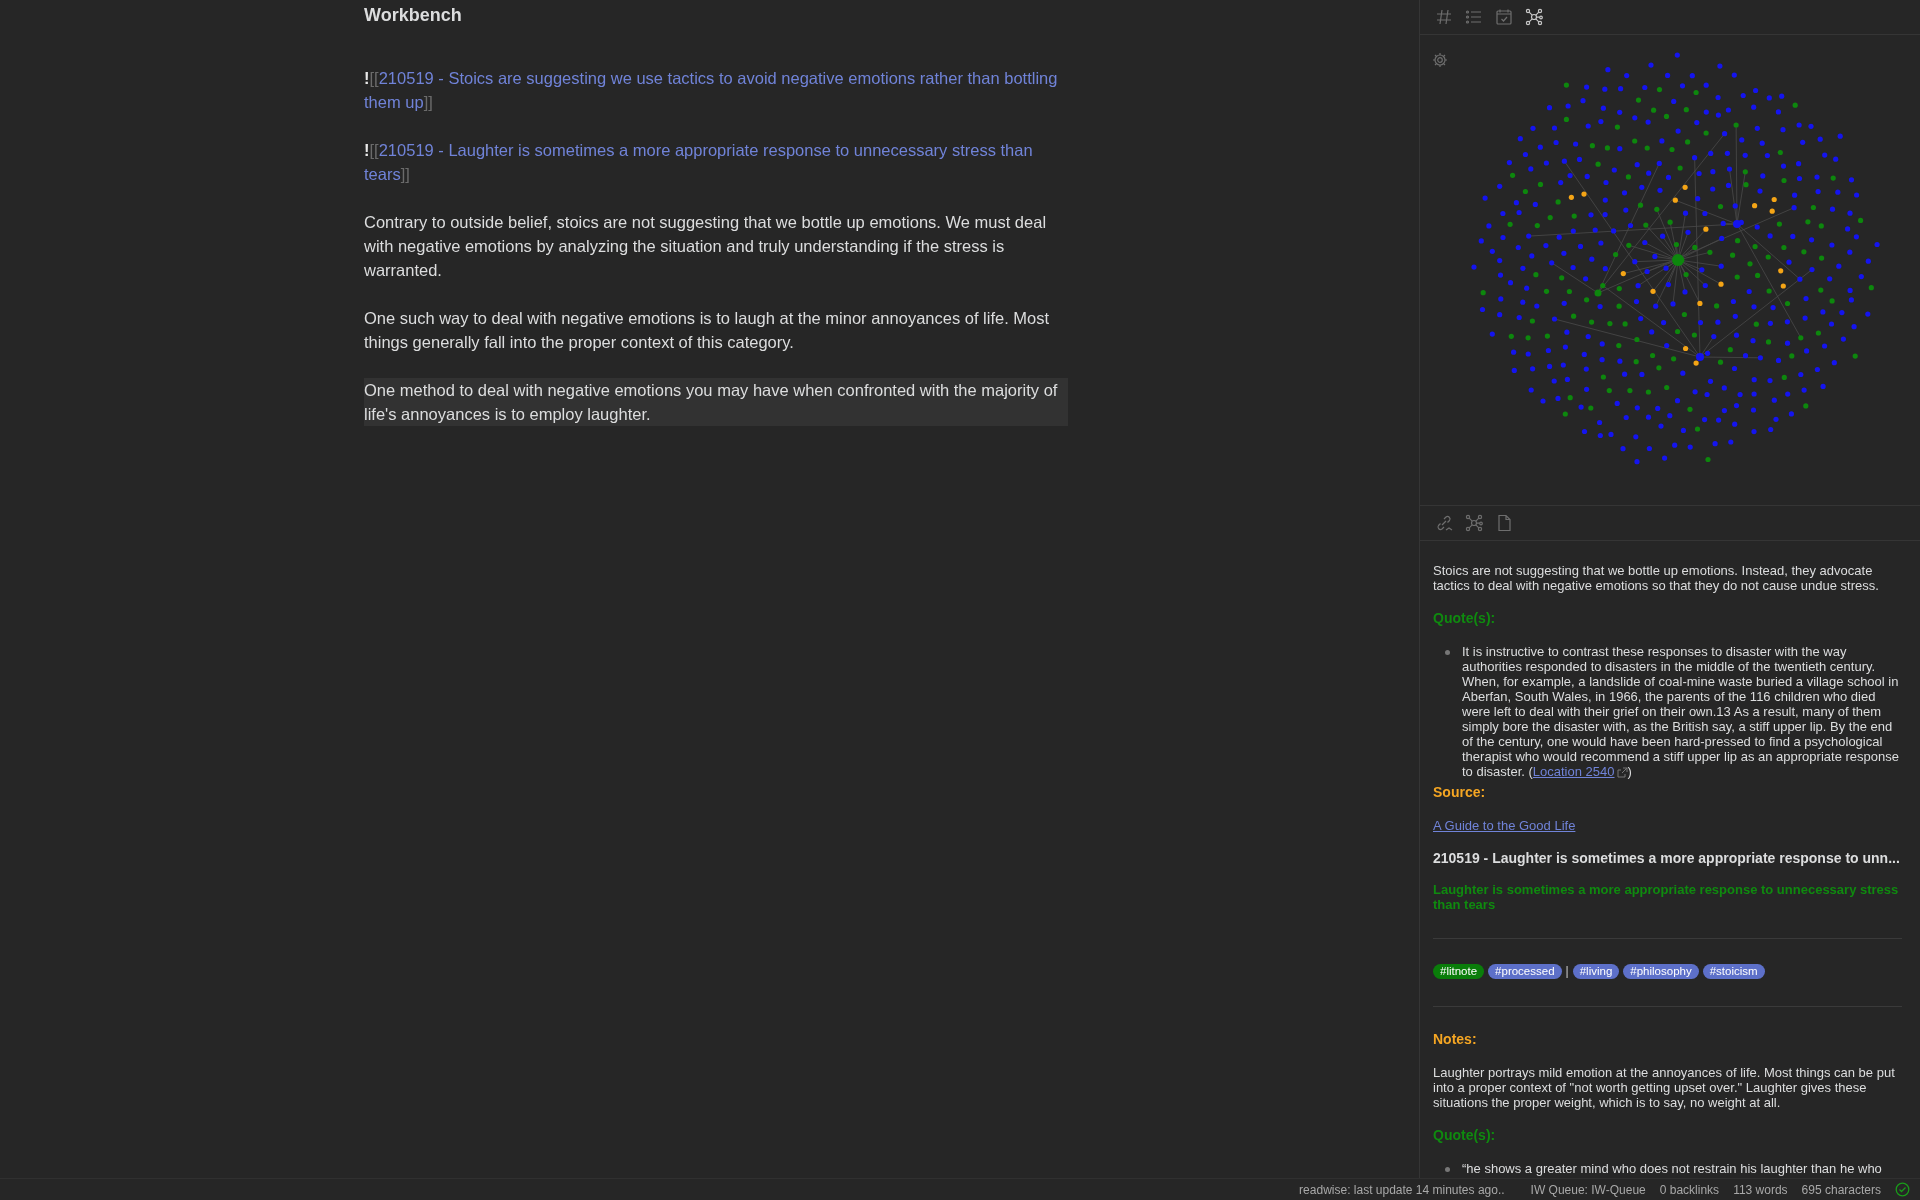 The height and width of the screenshot is (1200, 1920). What do you see at coordinates (1402, 1189) in the screenshot?
I see `status-item: readwise: last update 14 minutes ago..` at bounding box center [1402, 1189].